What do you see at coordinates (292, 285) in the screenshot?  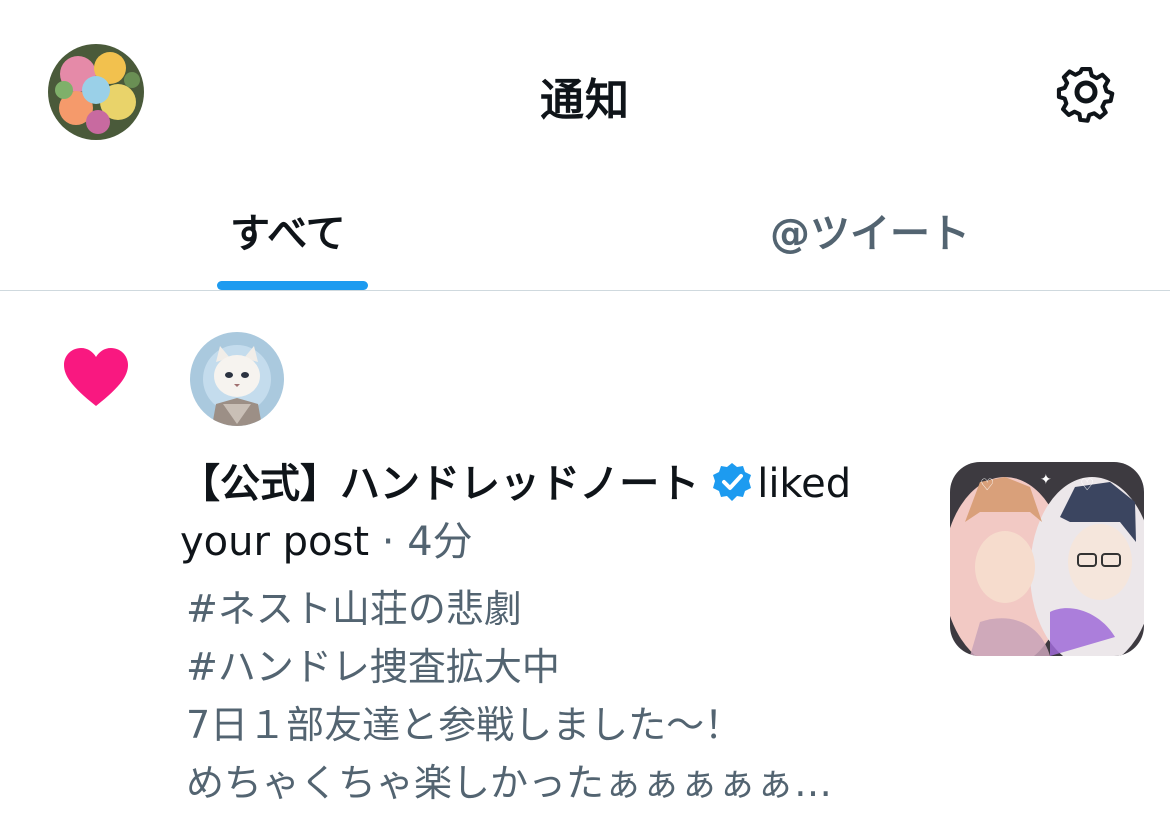 I see `tab-active-indicator` at bounding box center [292, 285].